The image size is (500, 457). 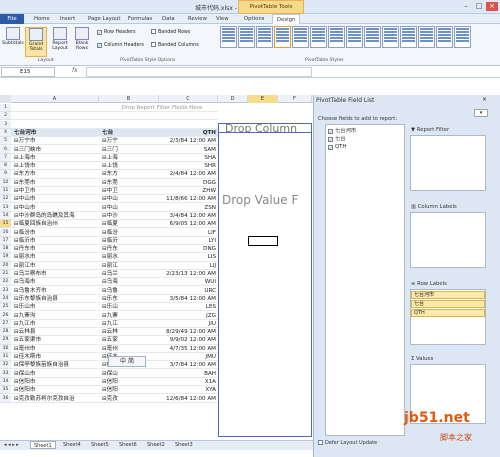 I want to click on pivot-cell-b: ⊟上海, so click(x=129, y=158).